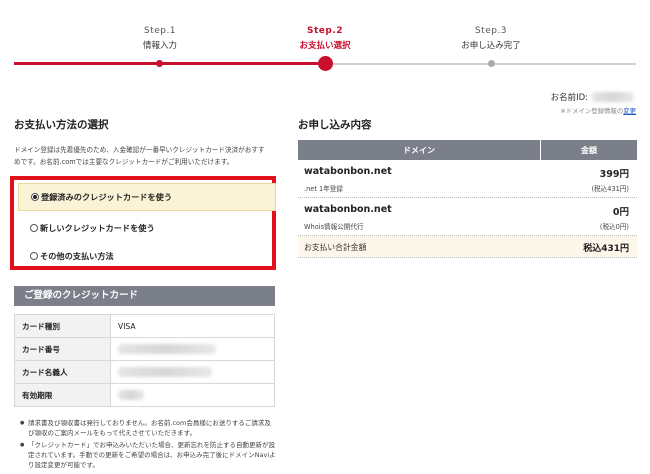 The height and width of the screenshot is (474, 650). I want to click on table-row: カード番号, so click(144, 349).